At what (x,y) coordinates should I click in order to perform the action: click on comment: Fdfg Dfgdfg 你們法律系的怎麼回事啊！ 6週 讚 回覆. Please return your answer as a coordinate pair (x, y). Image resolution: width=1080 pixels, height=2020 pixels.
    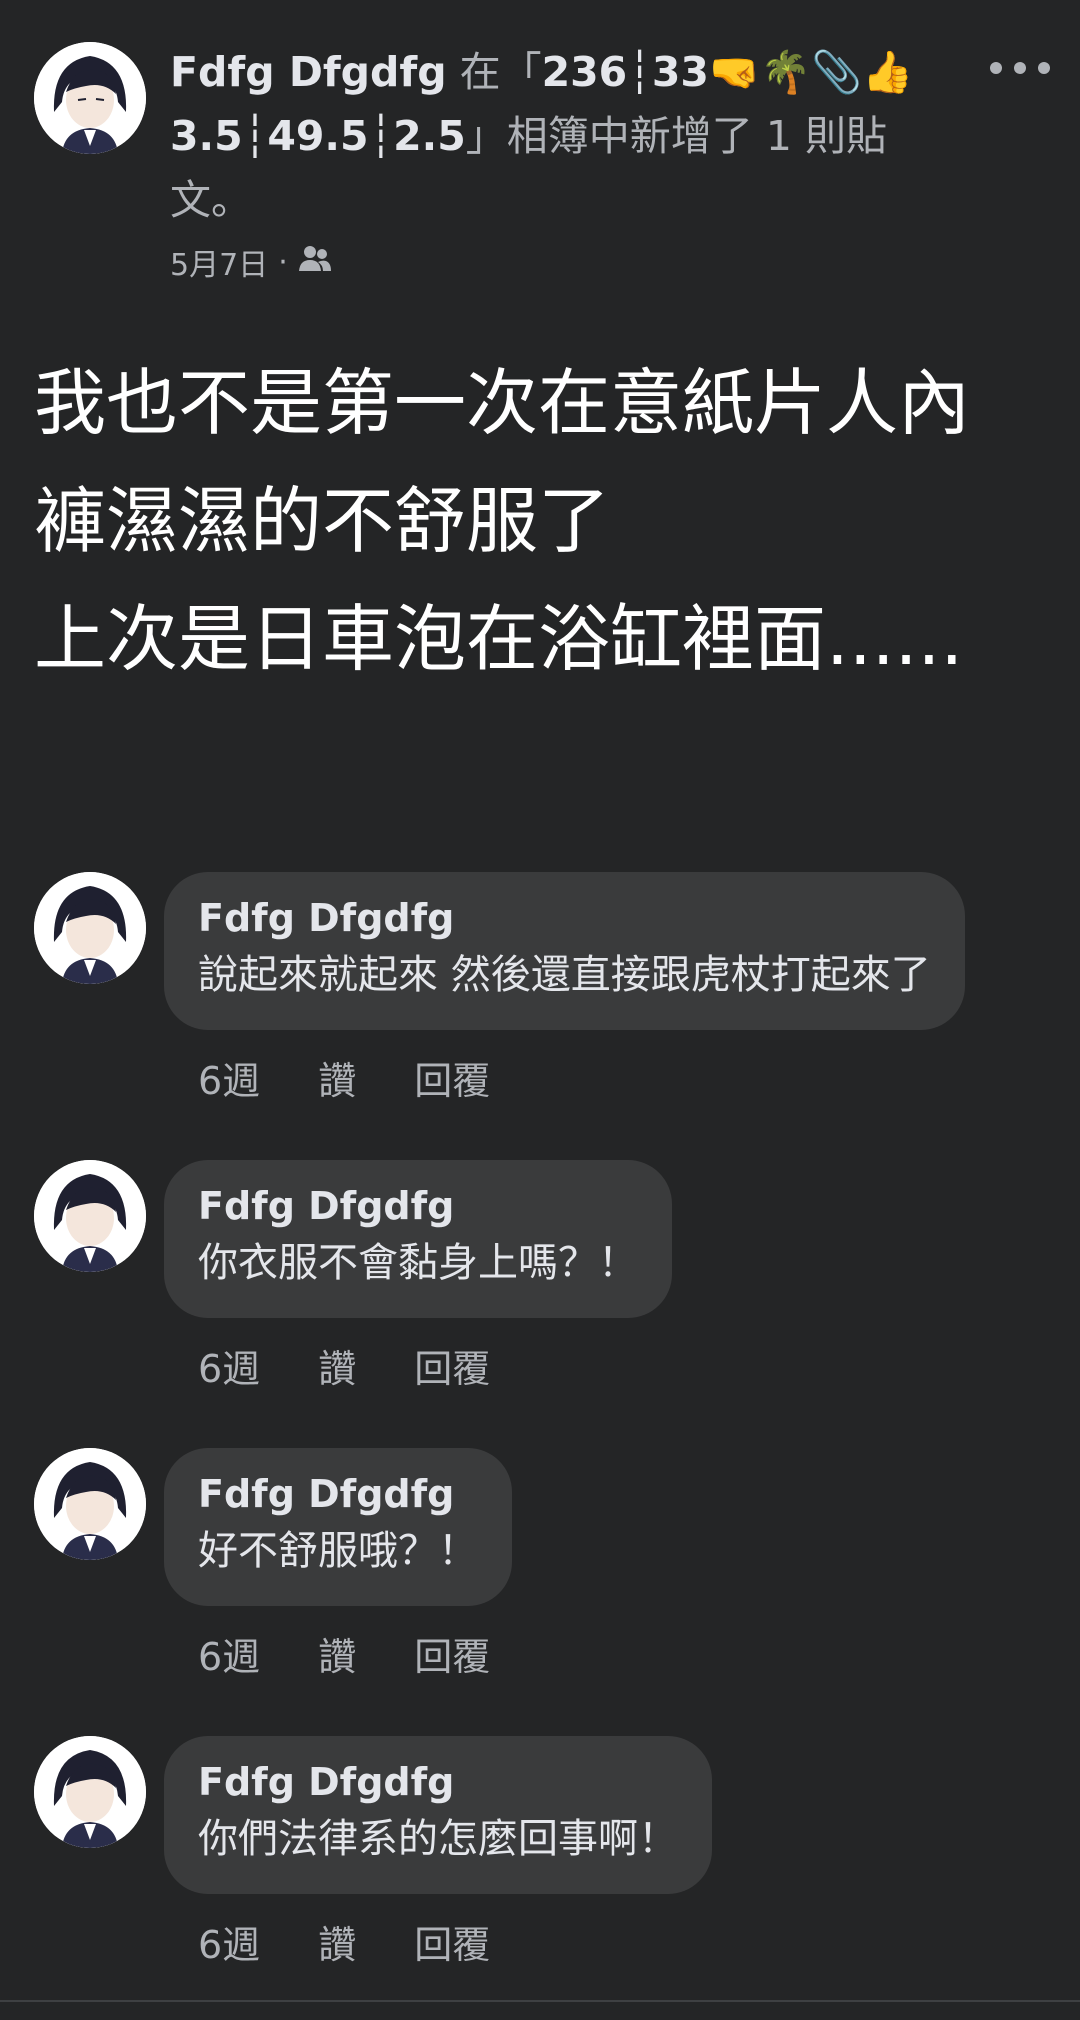
    Looking at the image, I should click on (539, 1861).